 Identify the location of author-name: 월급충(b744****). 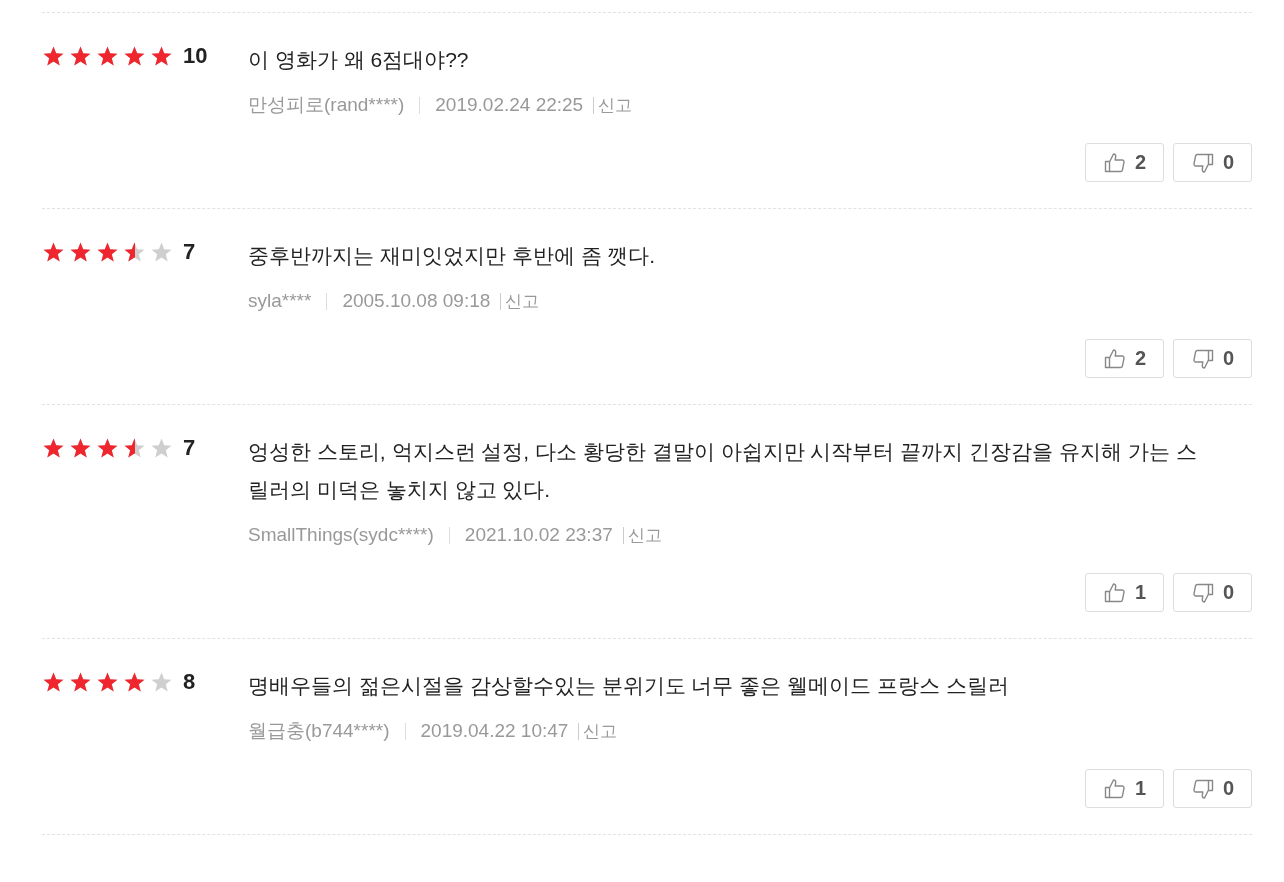
(319, 731).